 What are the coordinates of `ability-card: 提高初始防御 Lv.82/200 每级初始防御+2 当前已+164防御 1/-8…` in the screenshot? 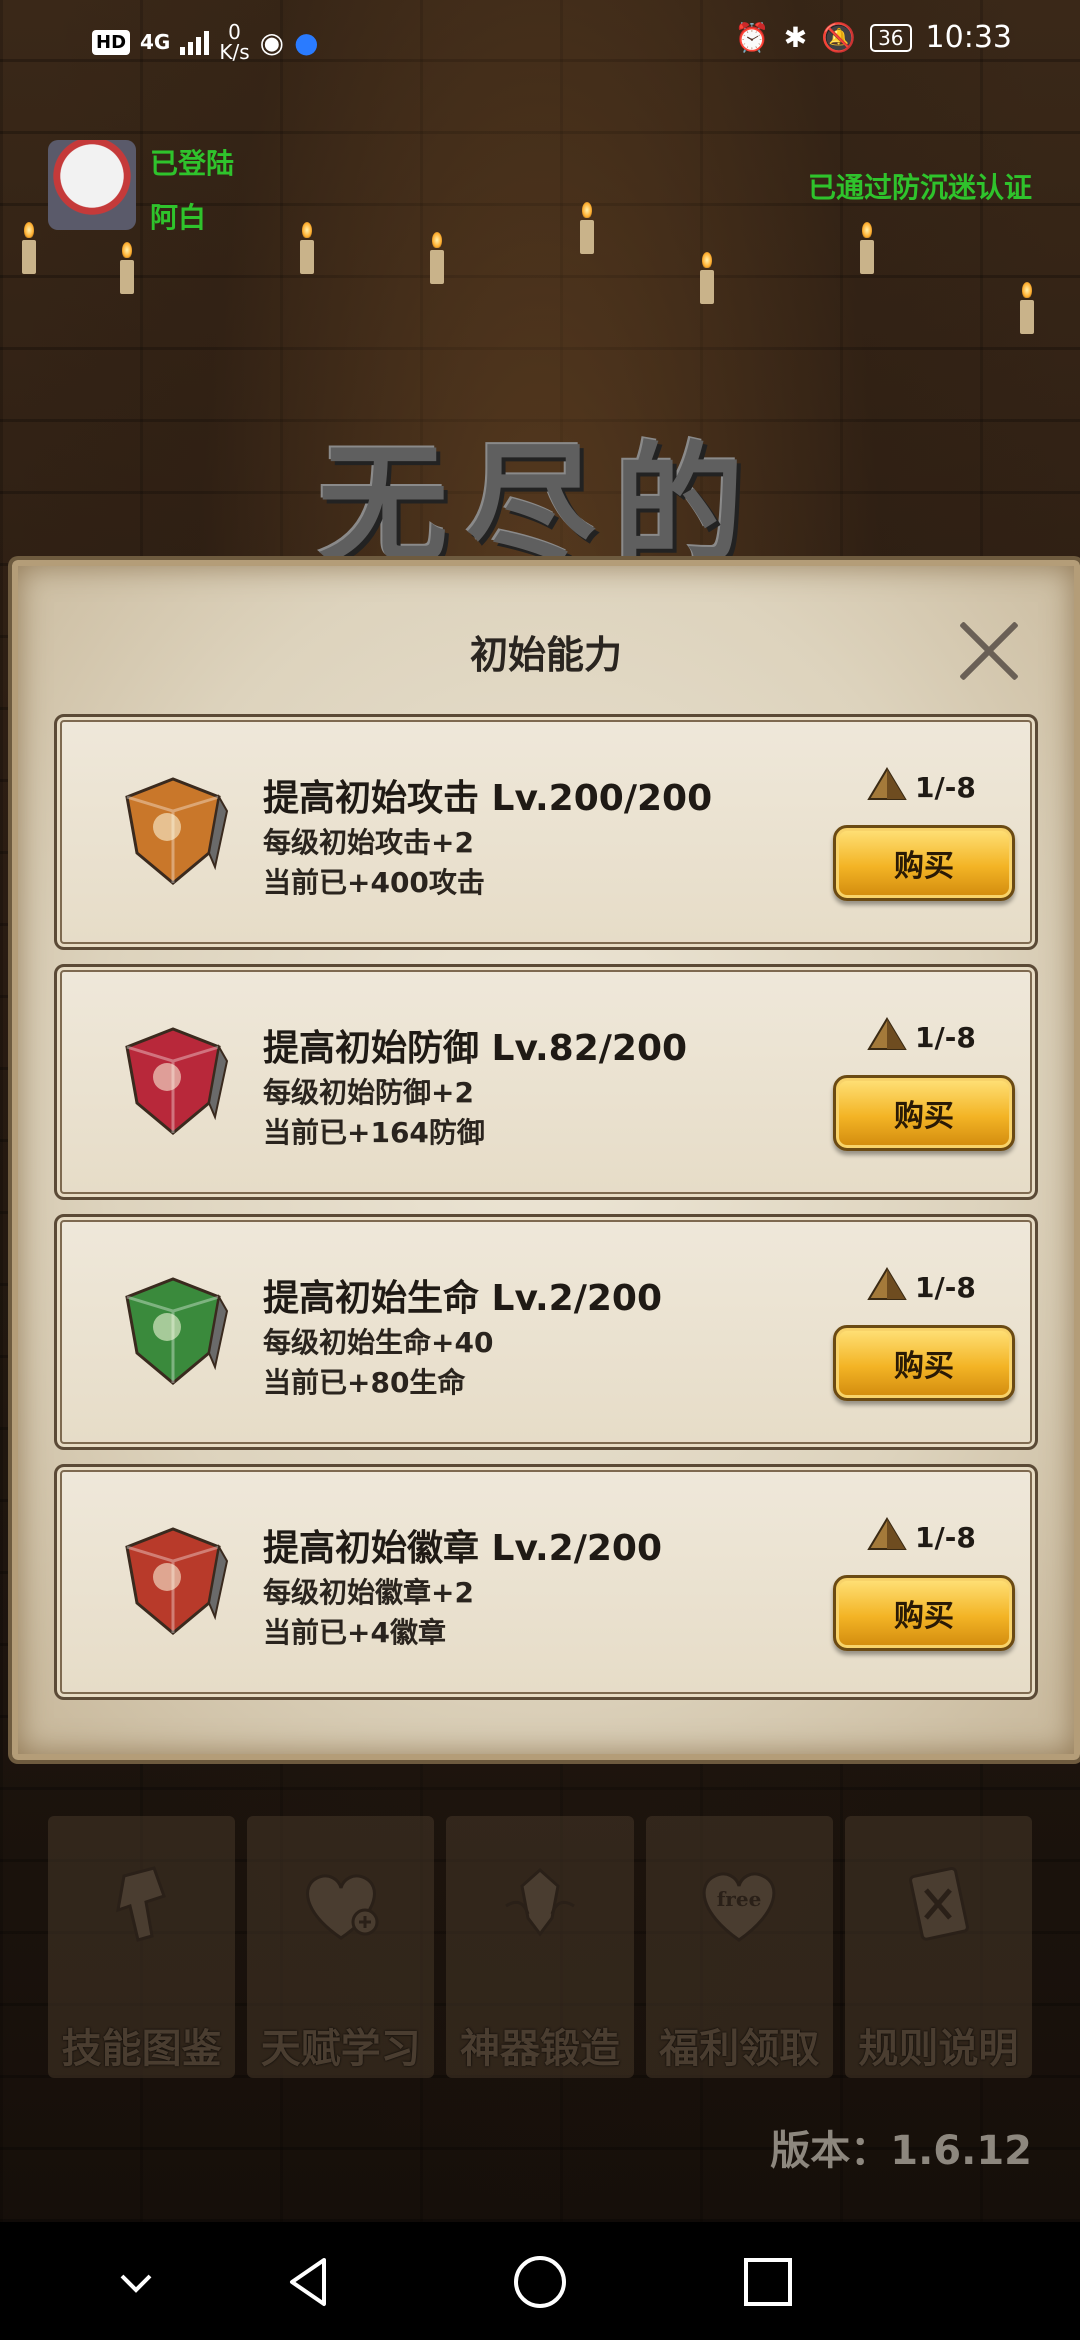 It's located at (546, 1082).